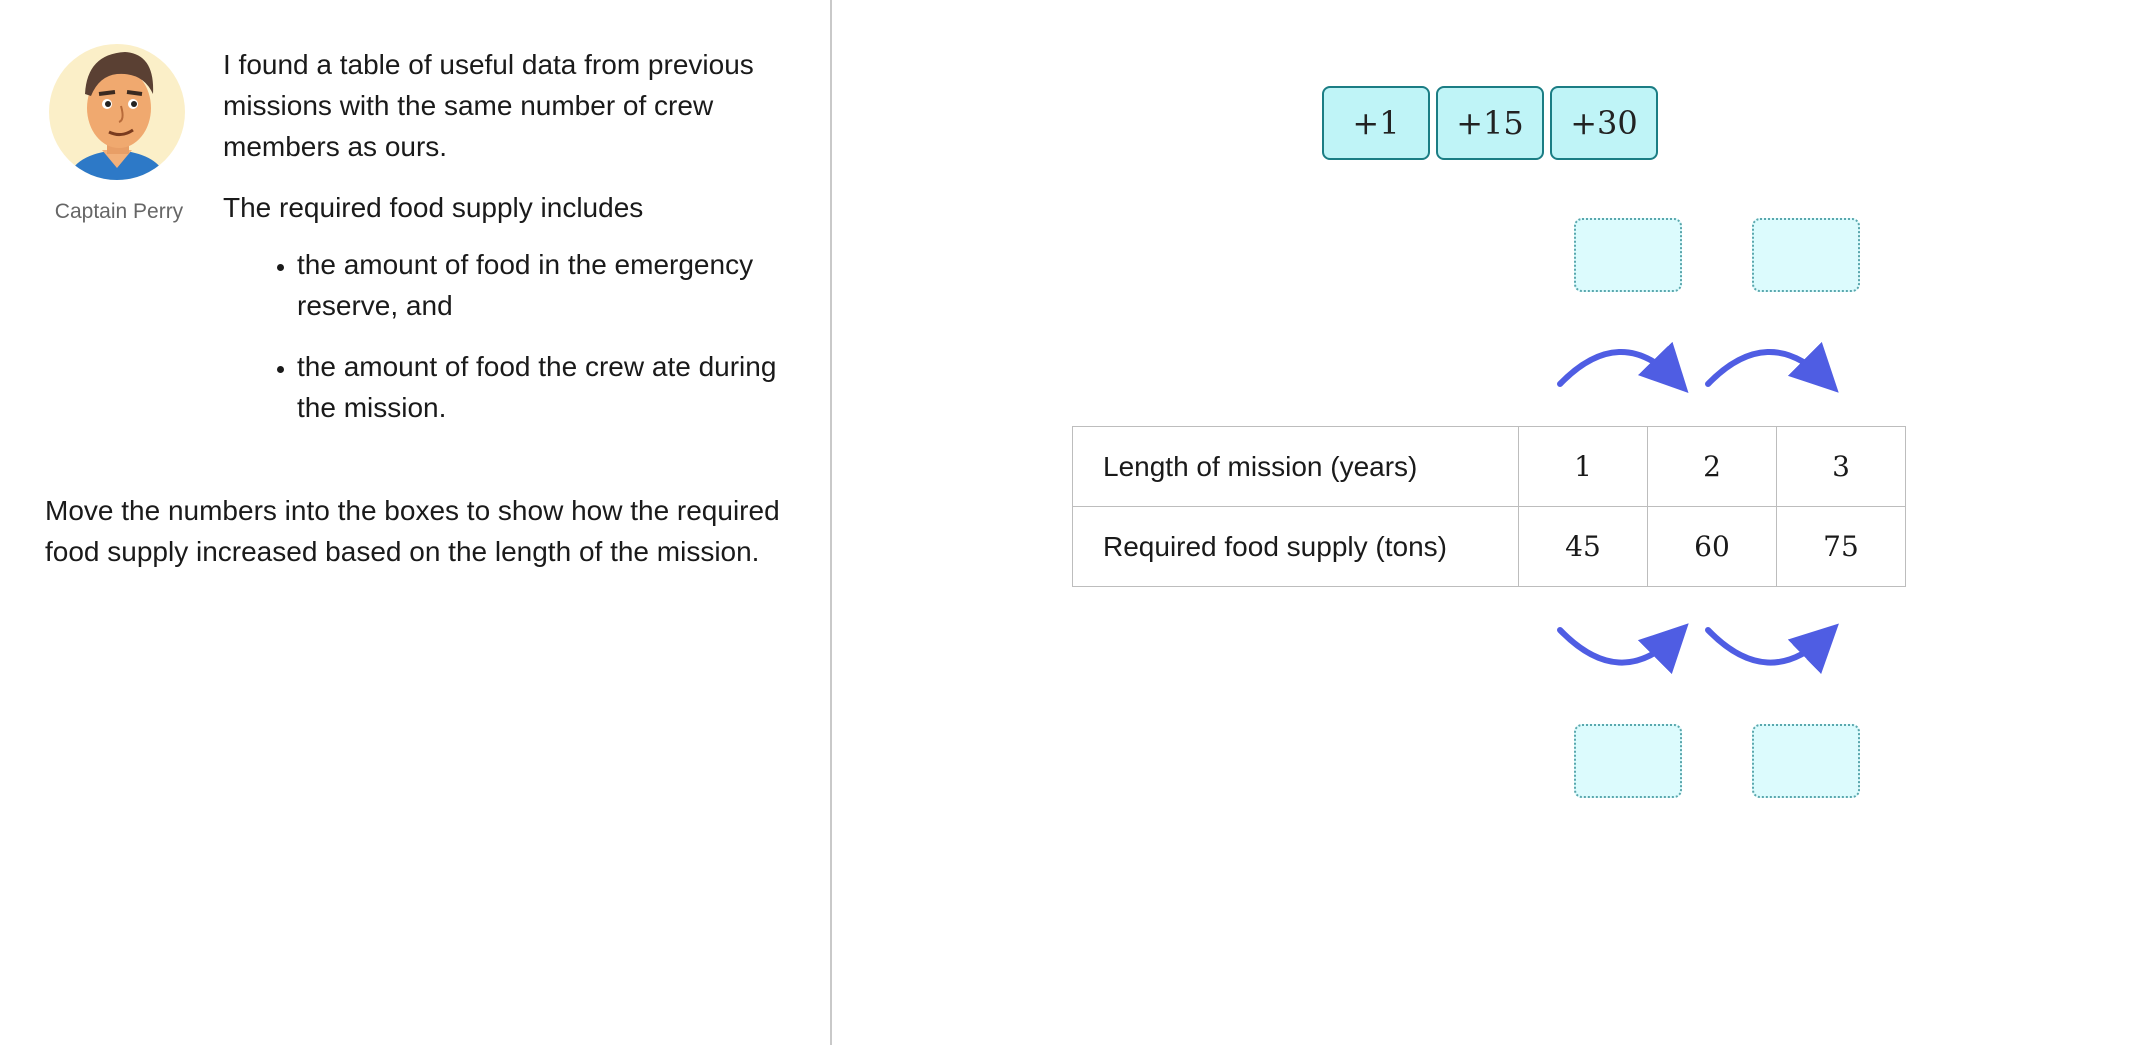 The width and height of the screenshot is (2138, 1045). Describe the element at coordinates (1376, 123) in the screenshot. I see `number-tile: +1` at that location.